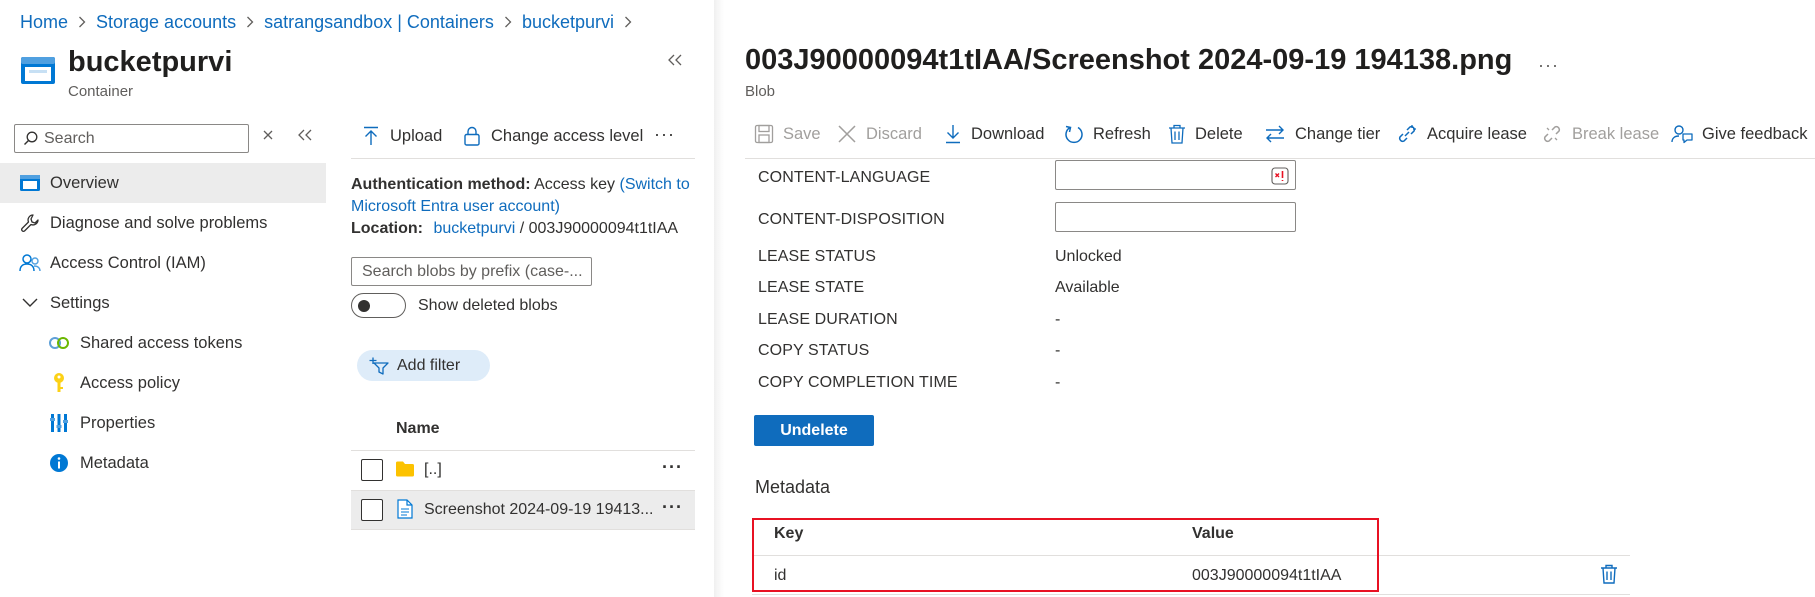 This screenshot has width=1815, height=597. What do you see at coordinates (159, 222) in the screenshot?
I see `sidebar-item-label: Diagnose and solve problems` at bounding box center [159, 222].